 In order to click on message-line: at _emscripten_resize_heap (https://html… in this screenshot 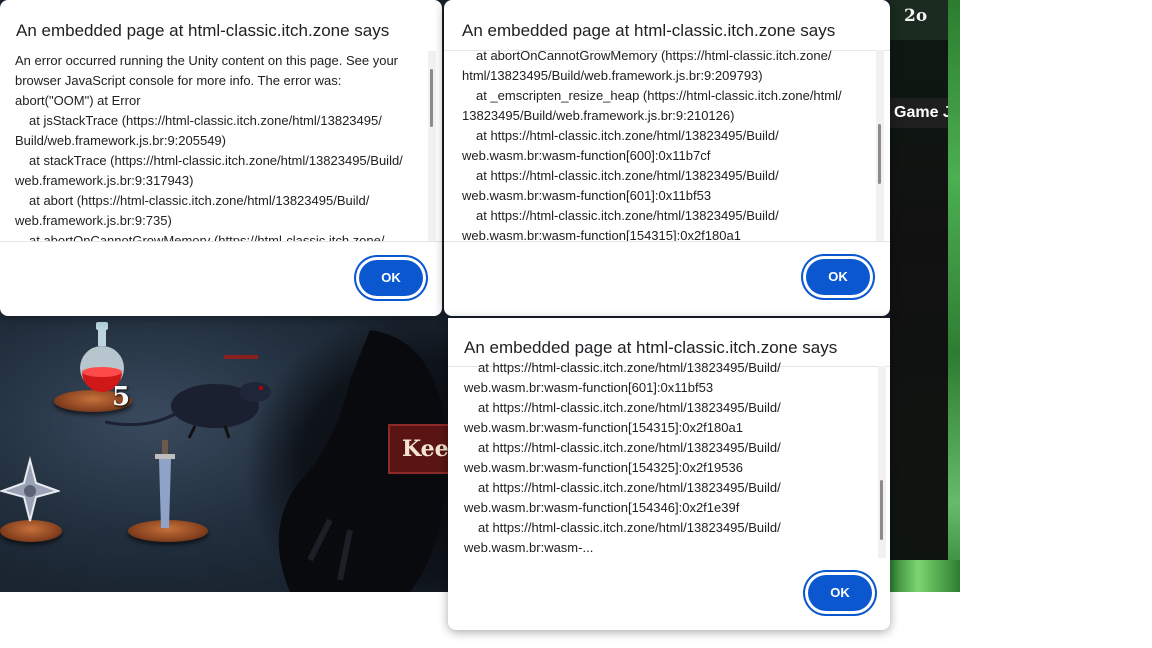, I will do `click(659, 95)`.